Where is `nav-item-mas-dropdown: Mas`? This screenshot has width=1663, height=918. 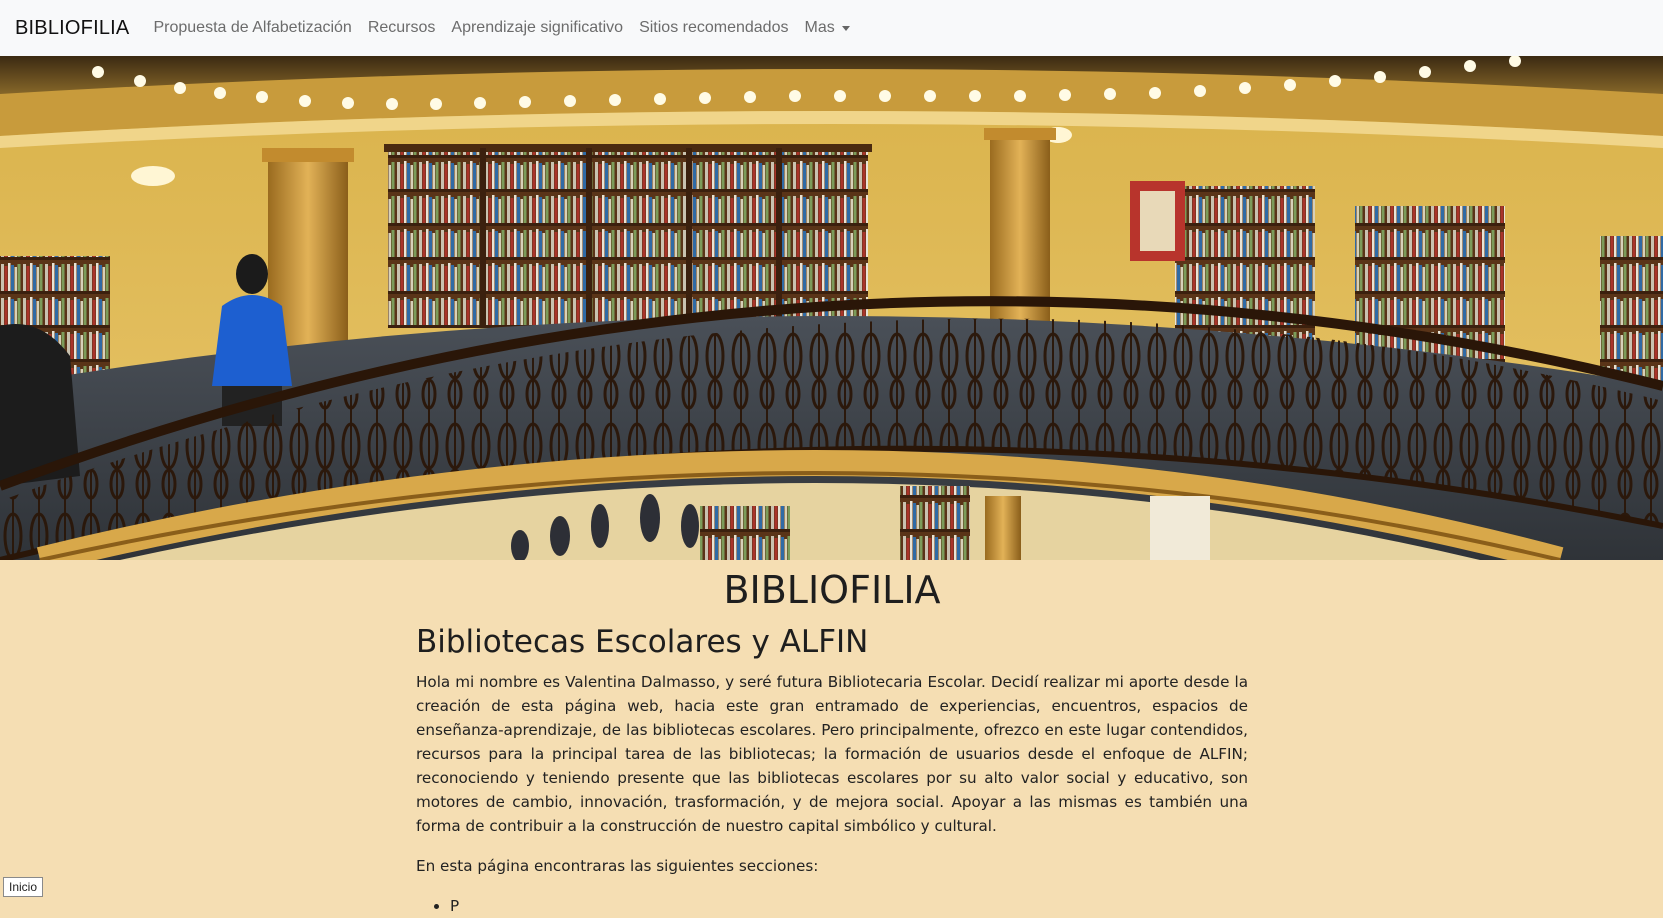 nav-item-mas-dropdown: Mas is located at coordinates (827, 28).